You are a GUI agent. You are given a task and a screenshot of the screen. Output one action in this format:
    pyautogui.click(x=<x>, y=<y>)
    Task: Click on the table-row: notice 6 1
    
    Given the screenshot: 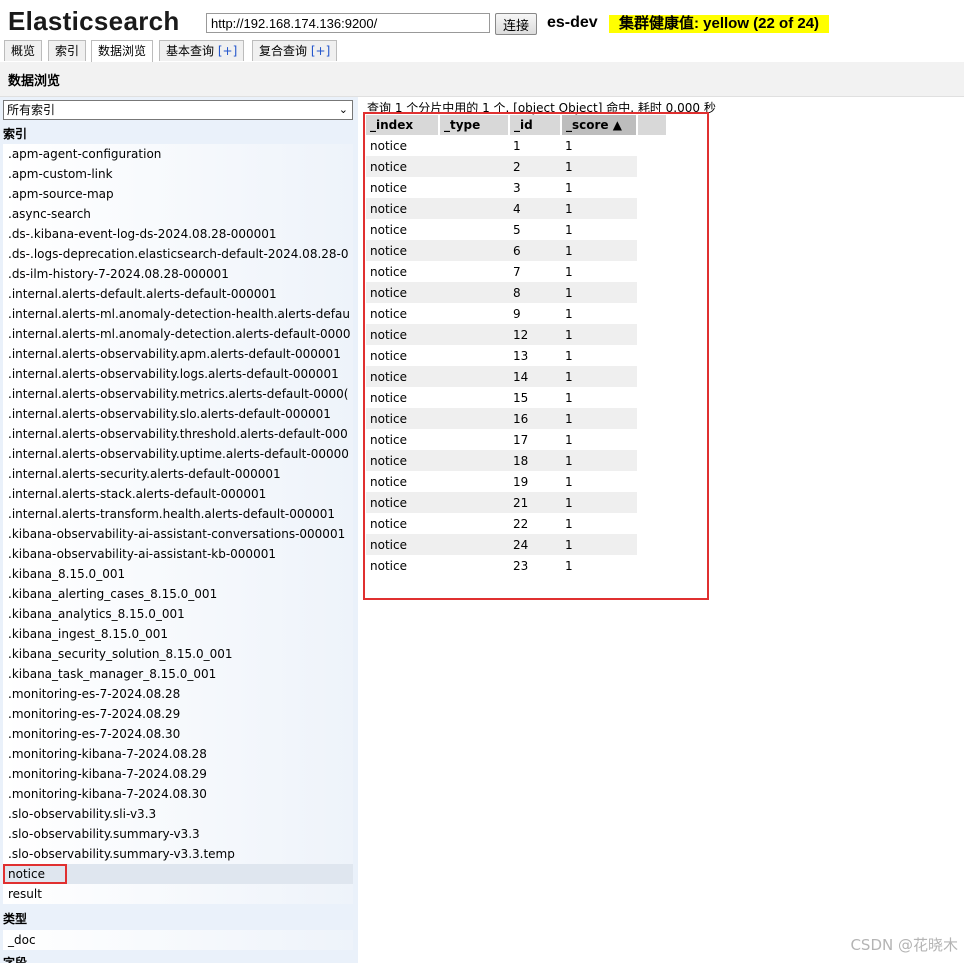 What is the action you would take?
    pyautogui.click(x=516, y=250)
    